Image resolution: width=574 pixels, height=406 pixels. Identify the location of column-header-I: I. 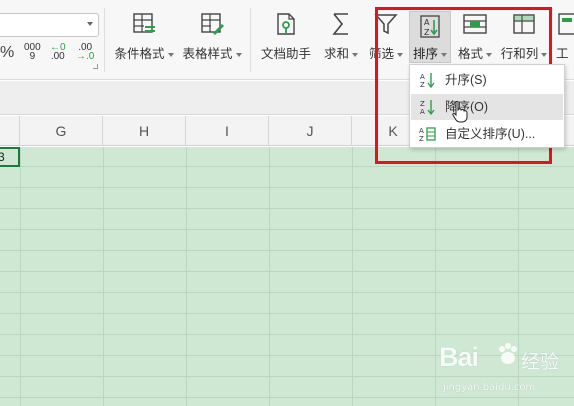
(227, 131).